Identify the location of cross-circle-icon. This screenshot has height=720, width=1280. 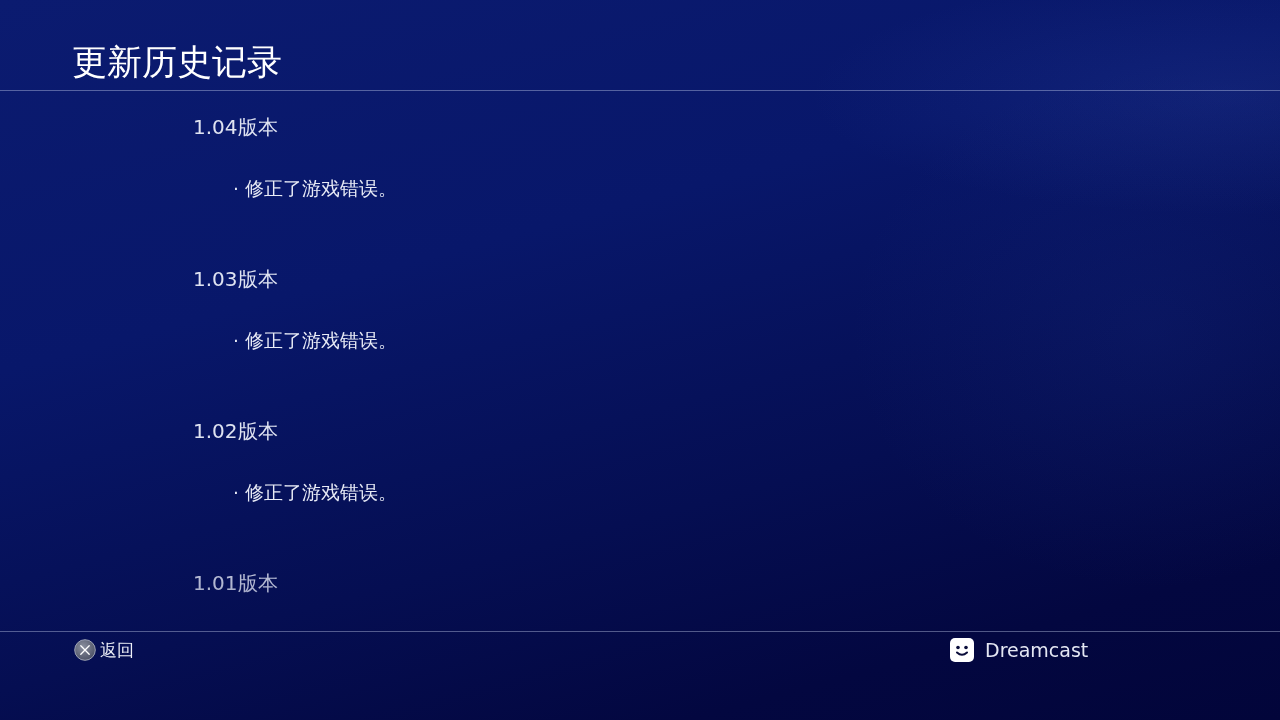
(85, 650).